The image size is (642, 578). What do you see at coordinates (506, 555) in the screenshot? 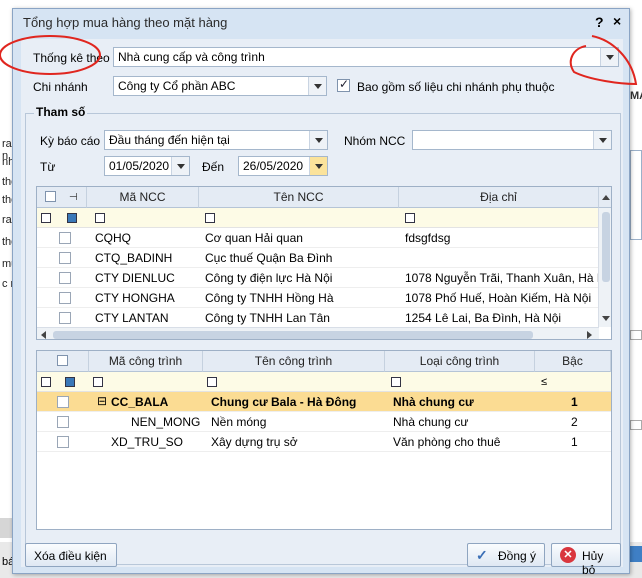
I see `ok-button: ✓ Đồng ý` at bounding box center [506, 555].